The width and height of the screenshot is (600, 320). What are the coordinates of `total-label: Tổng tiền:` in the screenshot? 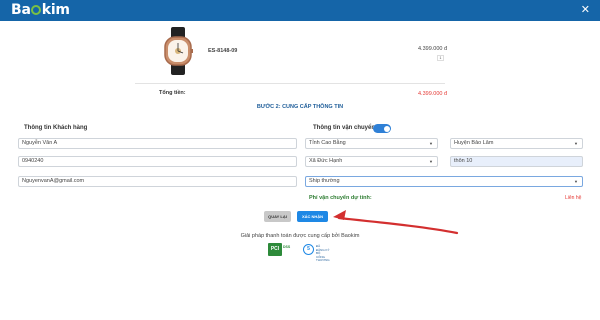 It's located at (172, 93).